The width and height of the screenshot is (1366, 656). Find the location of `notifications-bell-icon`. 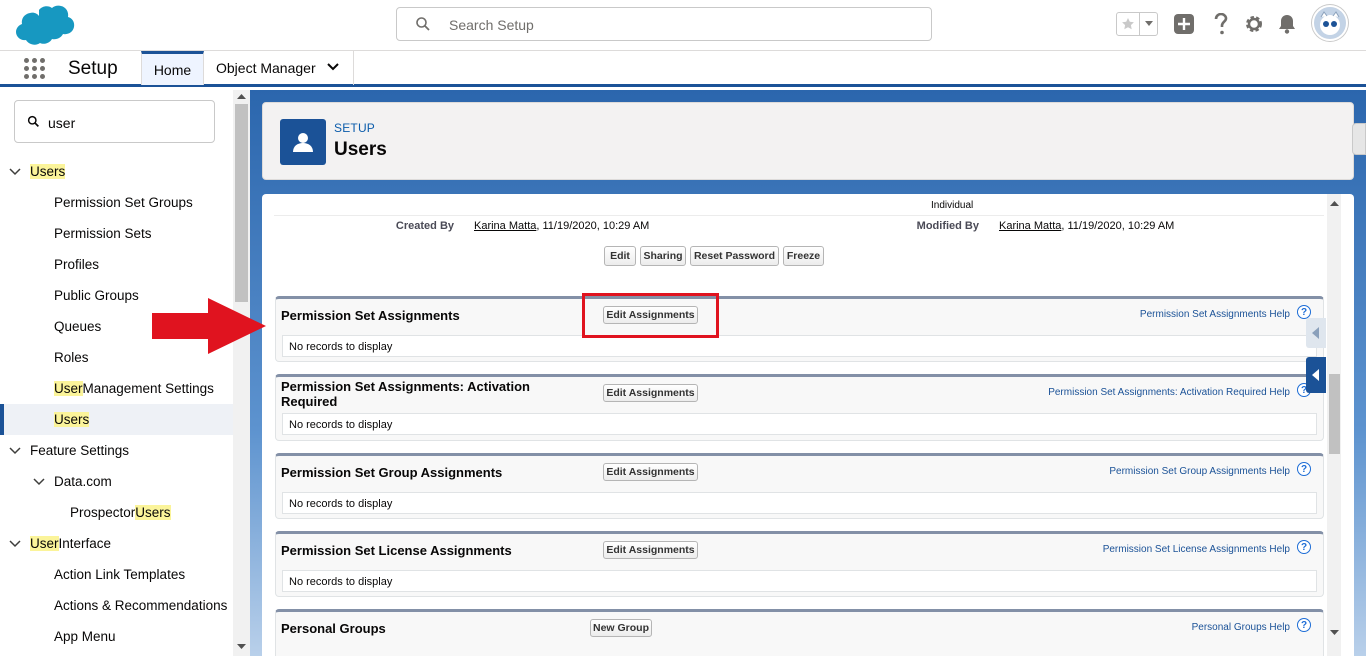

notifications-bell-icon is located at coordinates (1287, 24).